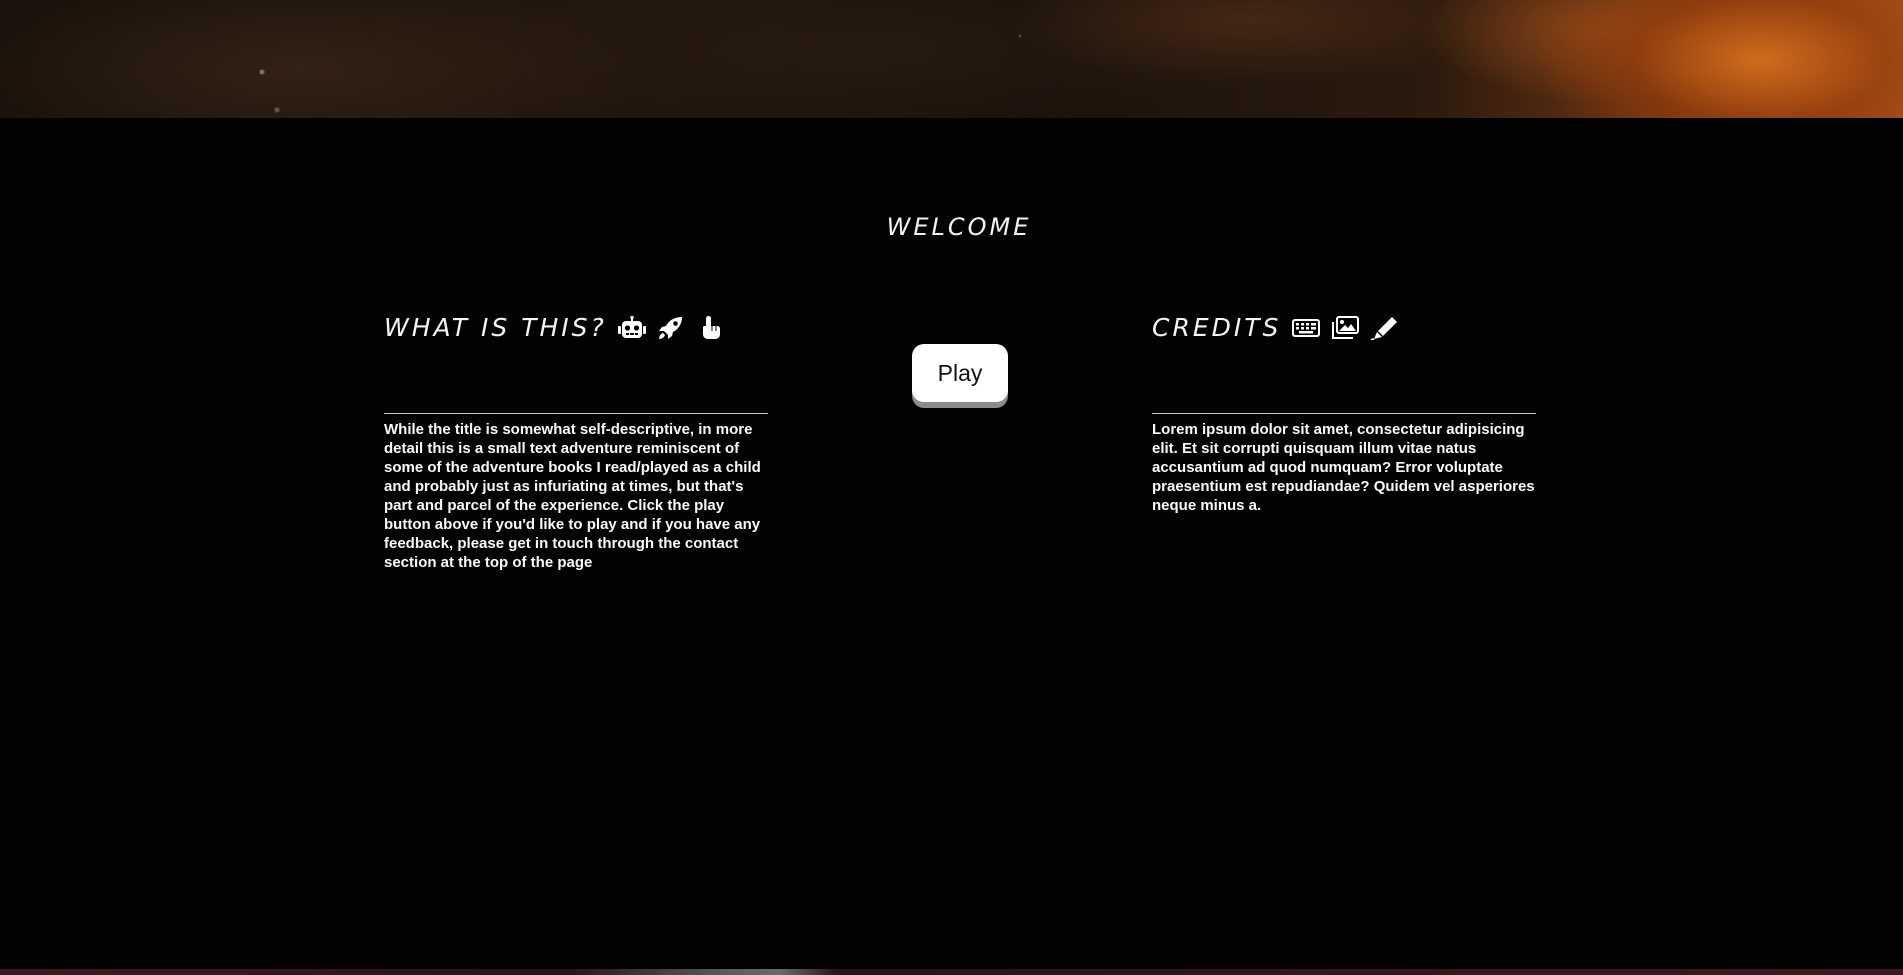 The width and height of the screenshot is (1903, 975). Describe the element at coordinates (710, 327) in the screenshot. I see `pointing-hand-icon` at that location.